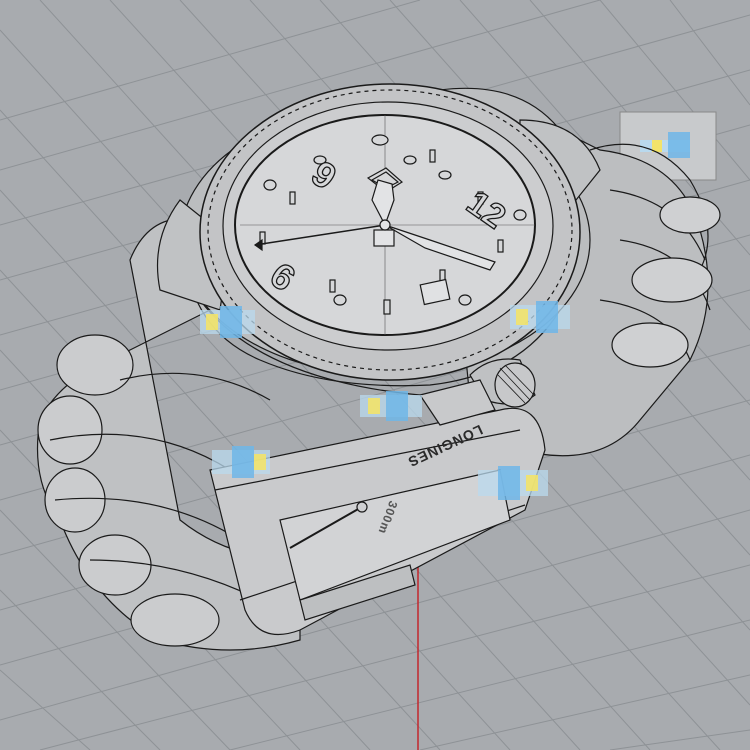  I want to click on clasp, so click(377, 521).